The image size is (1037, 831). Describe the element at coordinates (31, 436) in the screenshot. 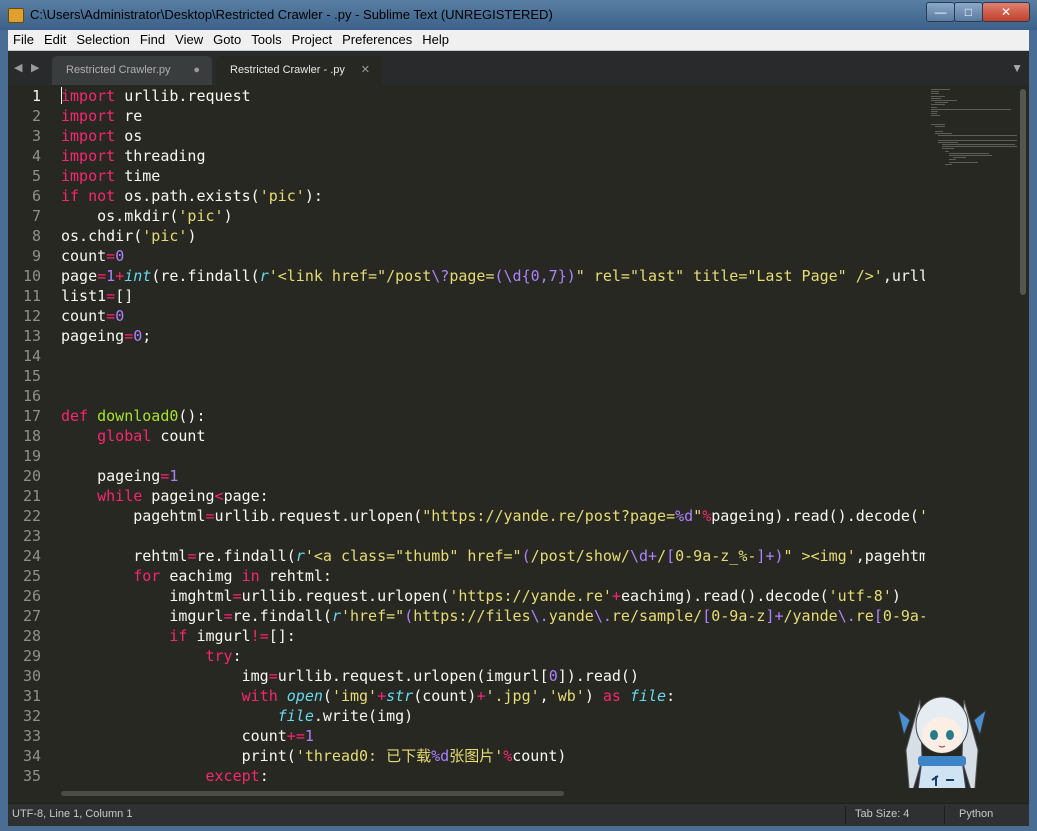

I see `line-number: 18` at that location.